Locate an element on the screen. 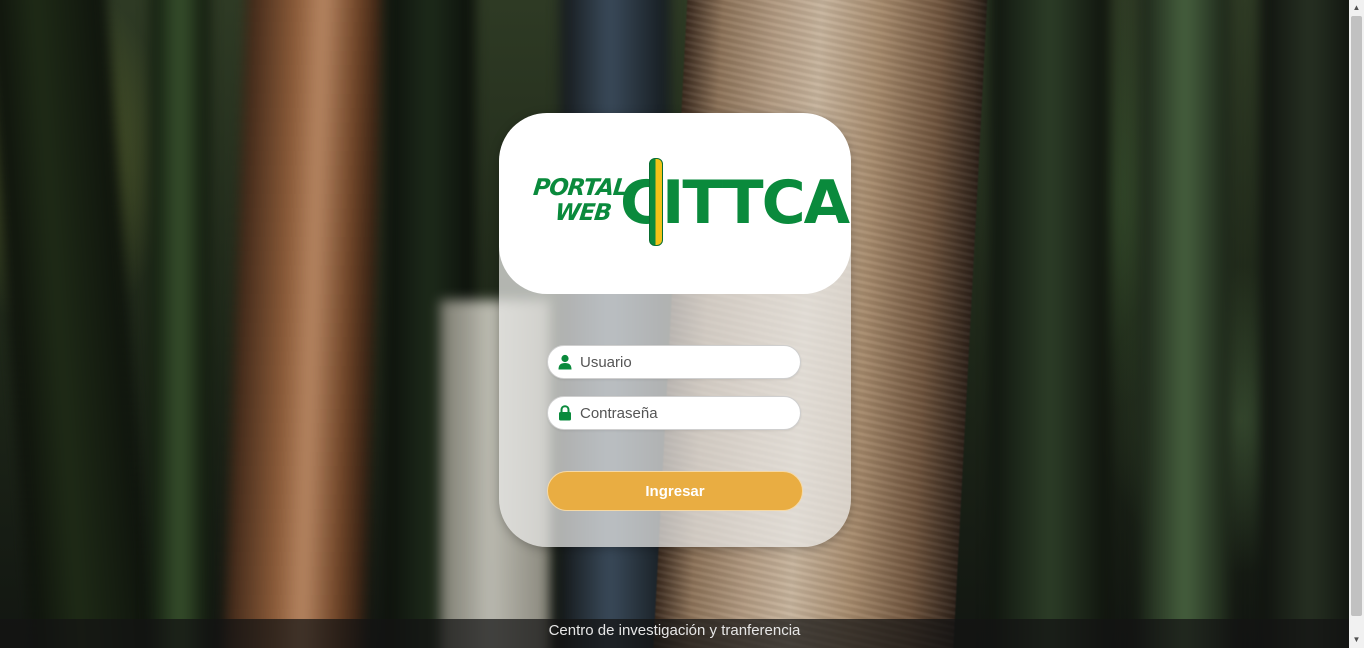 Image resolution: width=1364 pixels, height=648 pixels. logo-portal-text: PORTAL WEB is located at coordinates (579, 200).